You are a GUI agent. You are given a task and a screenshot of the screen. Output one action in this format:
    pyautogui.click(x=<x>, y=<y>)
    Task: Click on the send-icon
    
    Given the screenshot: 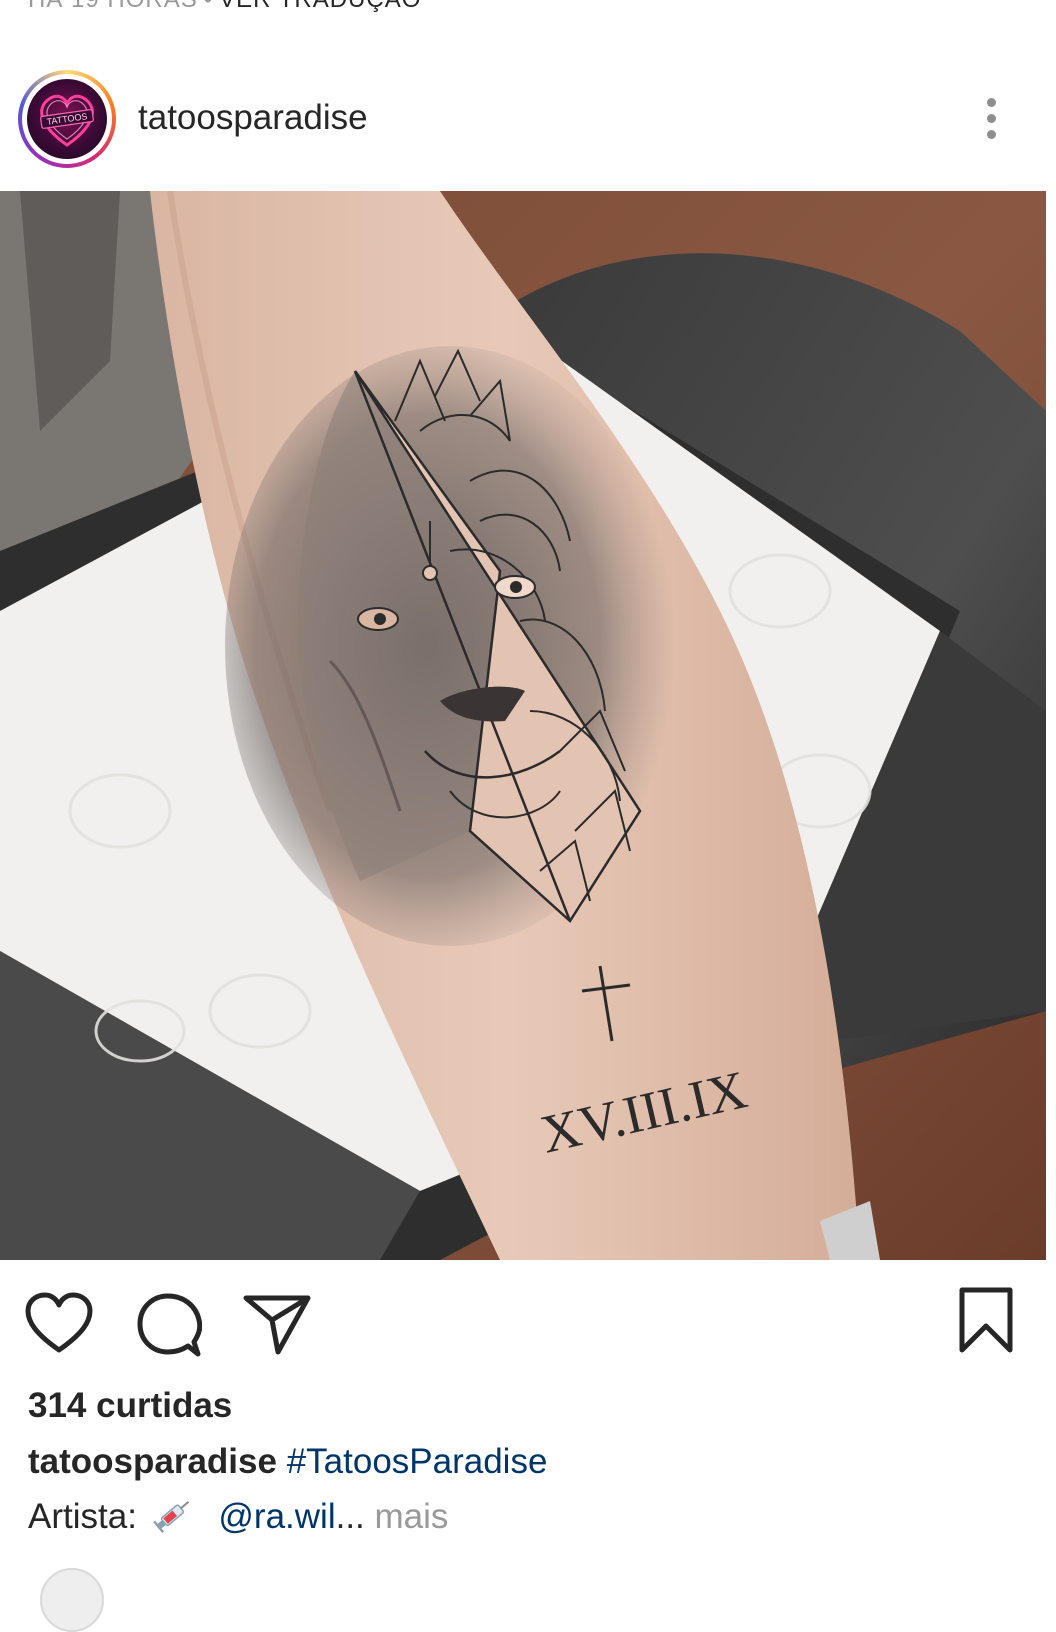 What is the action you would take?
    pyautogui.click(x=277, y=1326)
    